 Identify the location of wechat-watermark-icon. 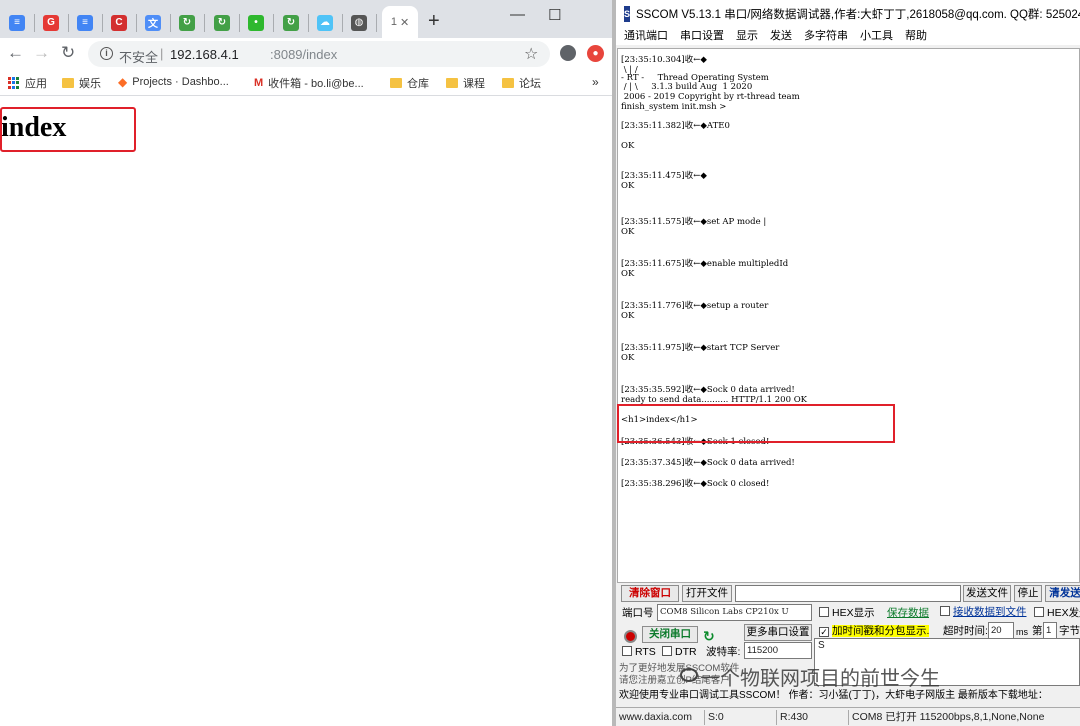
(689, 675).